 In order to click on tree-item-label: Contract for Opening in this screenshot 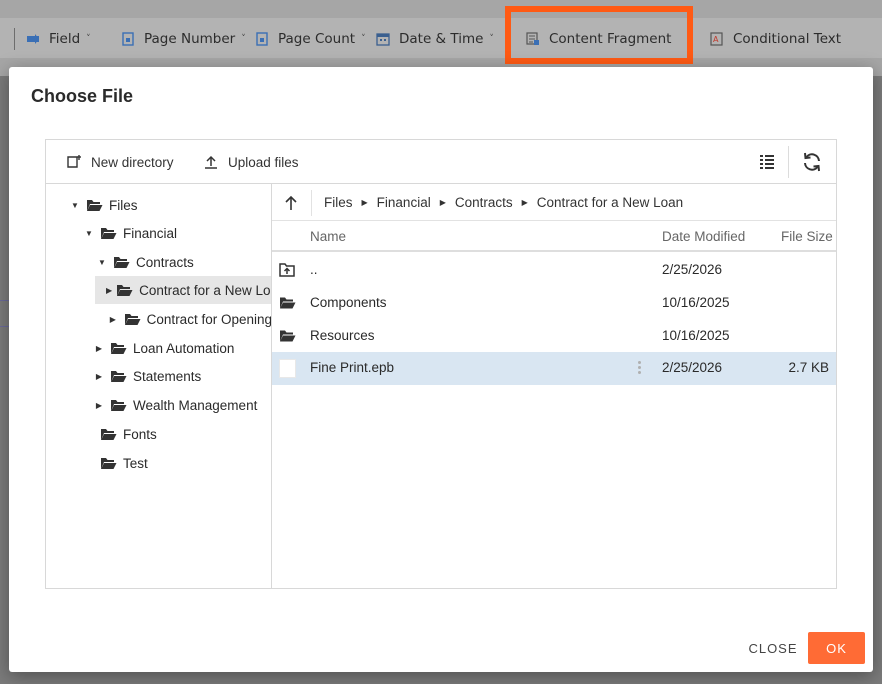, I will do `click(209, 319)`.